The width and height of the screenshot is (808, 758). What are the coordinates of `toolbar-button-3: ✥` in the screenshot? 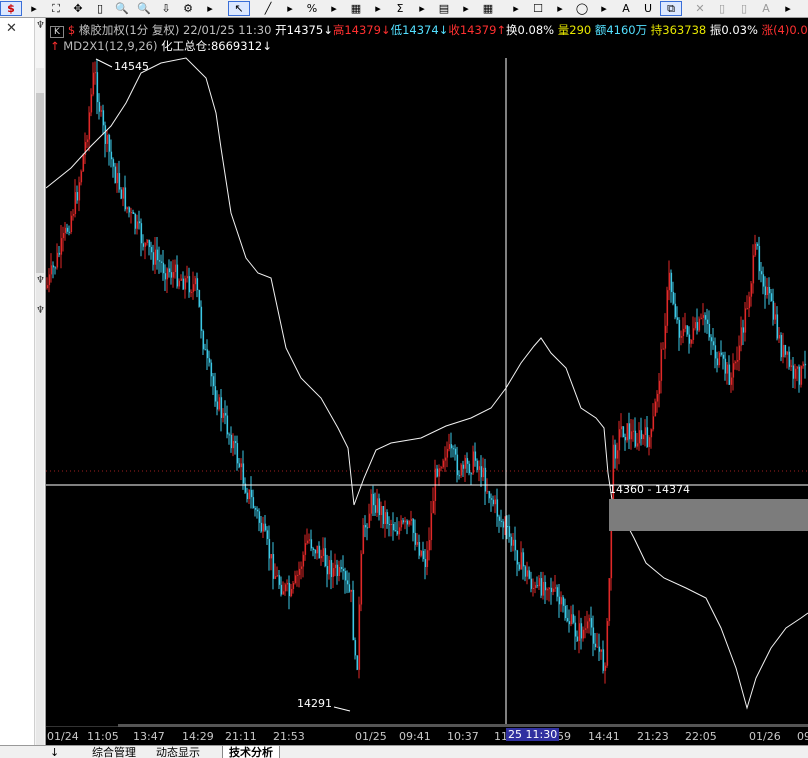 It's located at (78, 8).